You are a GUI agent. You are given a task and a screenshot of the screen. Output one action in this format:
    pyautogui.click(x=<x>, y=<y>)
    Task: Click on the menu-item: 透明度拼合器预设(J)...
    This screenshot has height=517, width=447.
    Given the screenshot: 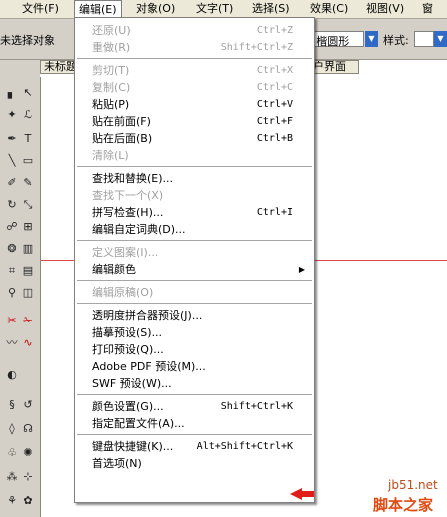 What is the action you would take?
    pyautogui.click(x=194, y=315)
    